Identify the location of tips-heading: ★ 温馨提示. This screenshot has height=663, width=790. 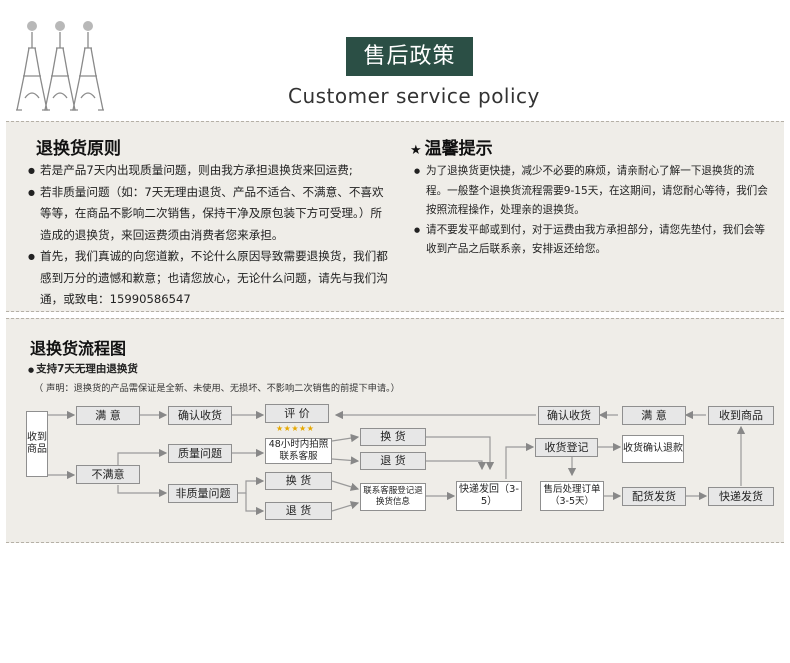
(451, 146).